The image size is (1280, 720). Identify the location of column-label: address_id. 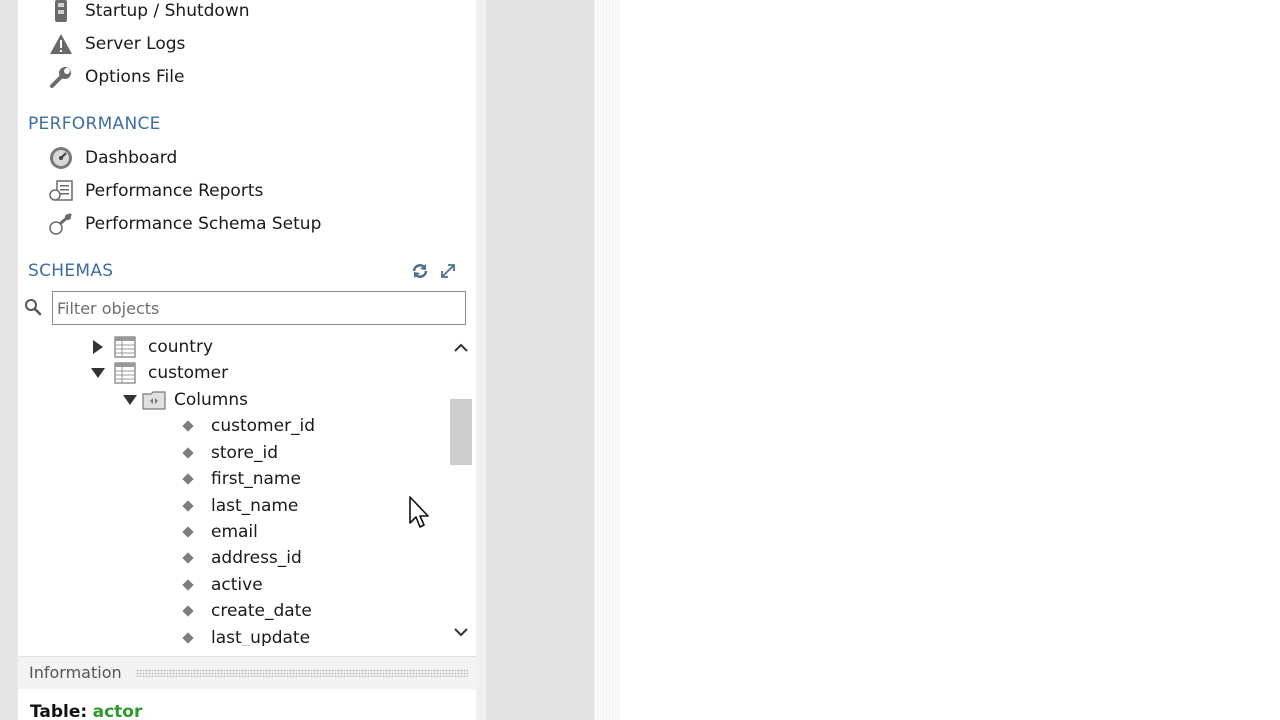
(256, 558).